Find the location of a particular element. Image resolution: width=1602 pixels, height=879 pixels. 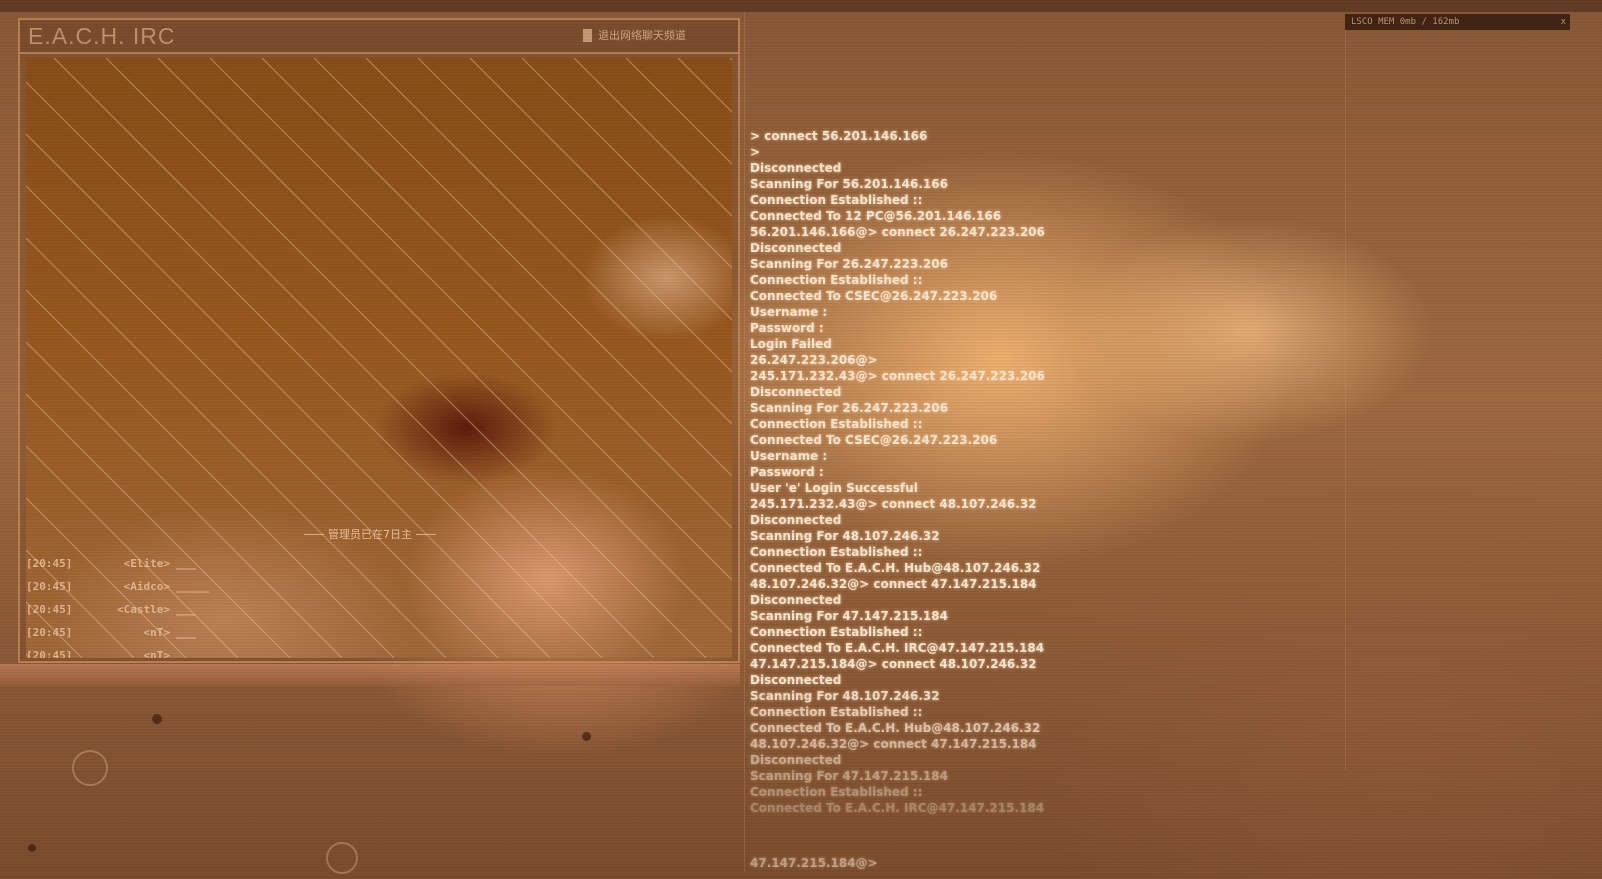

terminal-line: User 'e' Login Successful is located at coordinates (834, 488).